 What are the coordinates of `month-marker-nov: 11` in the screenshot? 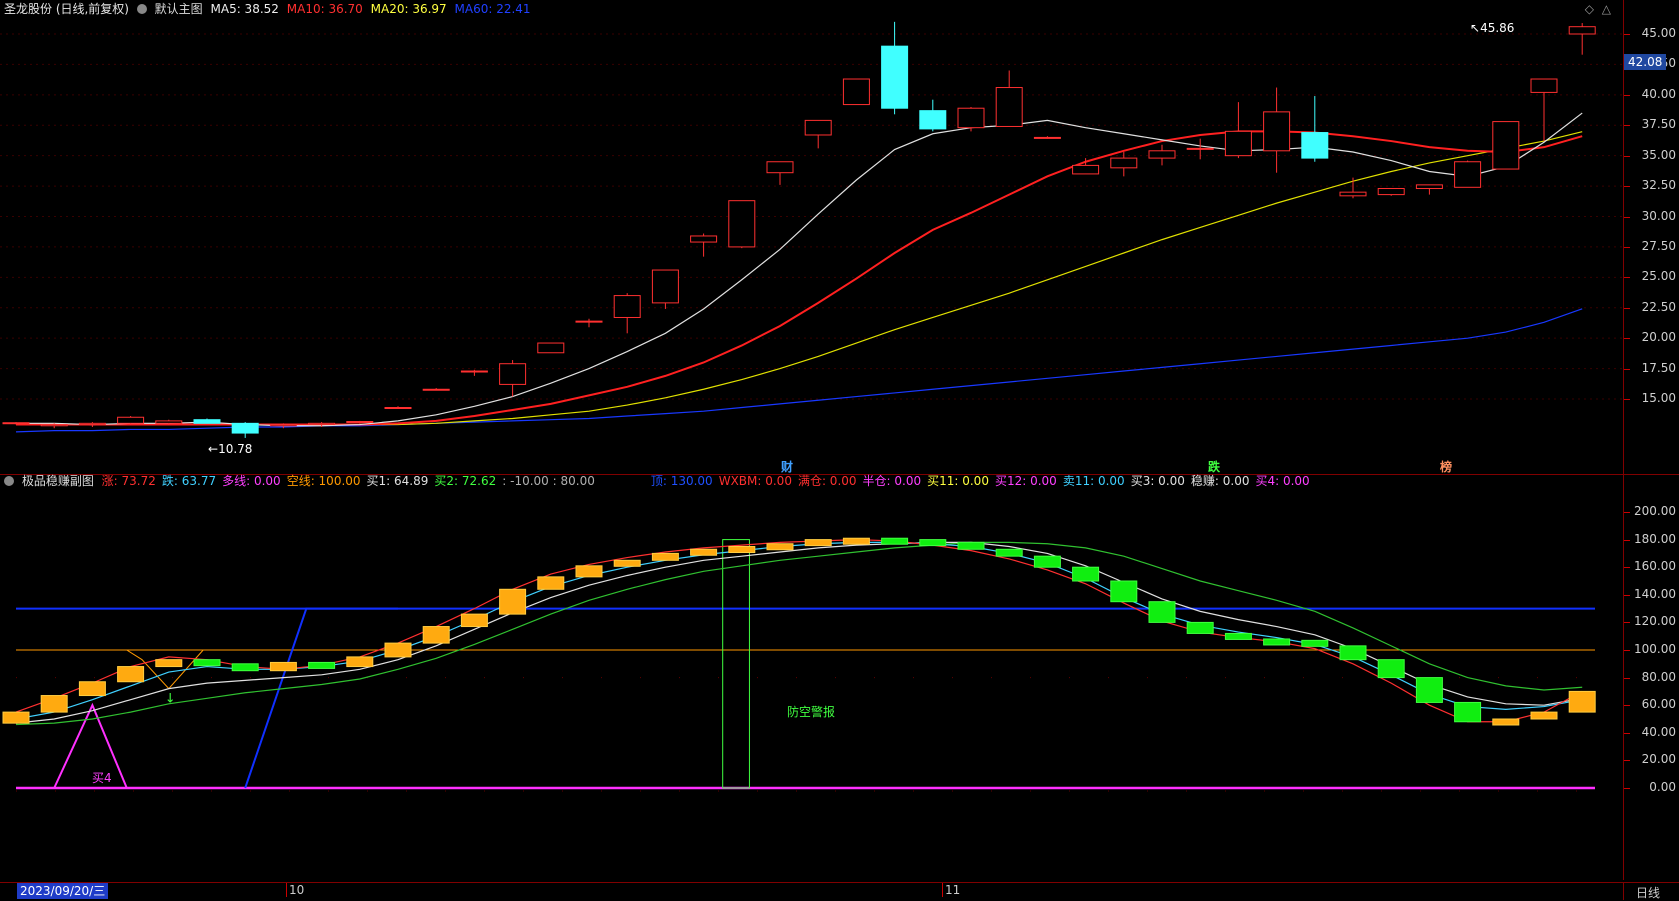 It's located at (951, 890).